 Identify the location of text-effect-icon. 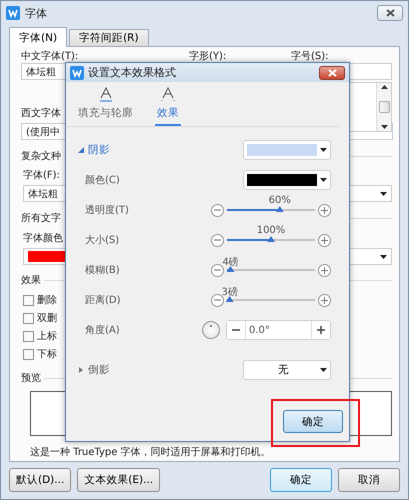
(168, 95).